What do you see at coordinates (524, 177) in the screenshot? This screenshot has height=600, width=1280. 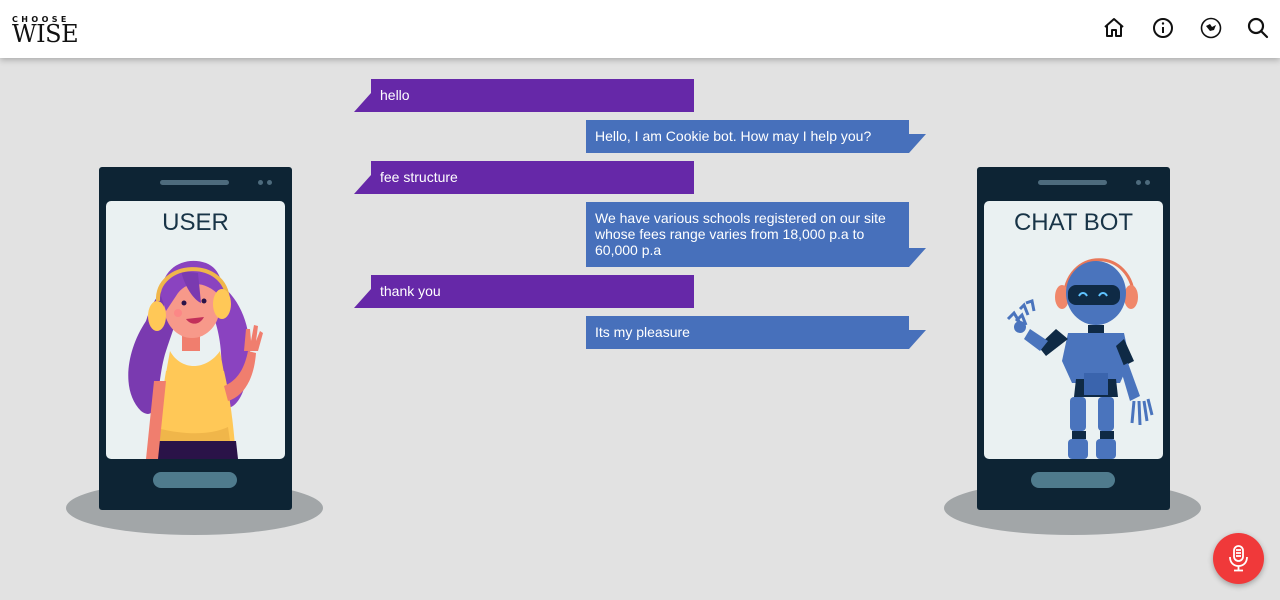 I see `user-message: fee structure` at bounding box center [524, 177].